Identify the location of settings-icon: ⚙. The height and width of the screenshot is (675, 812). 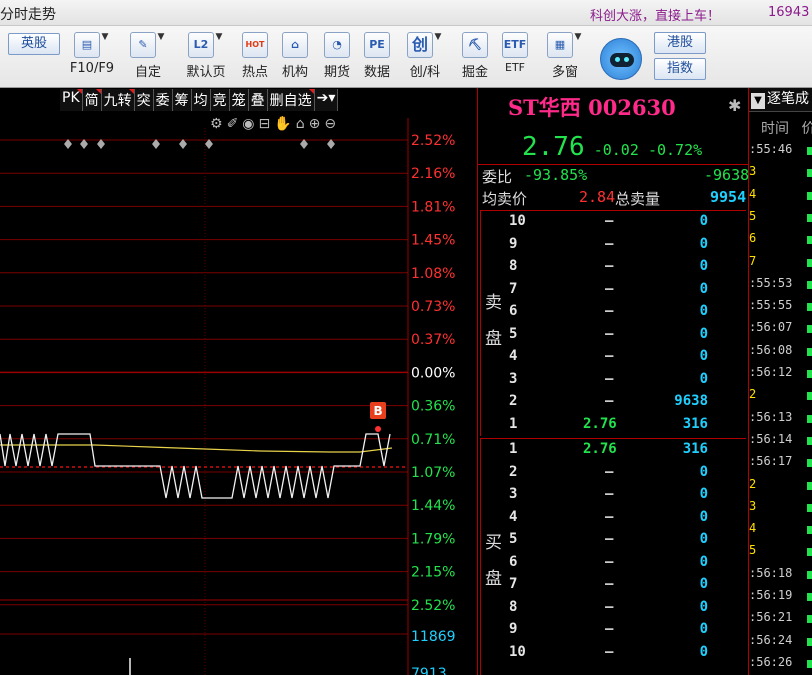
(218, 124).